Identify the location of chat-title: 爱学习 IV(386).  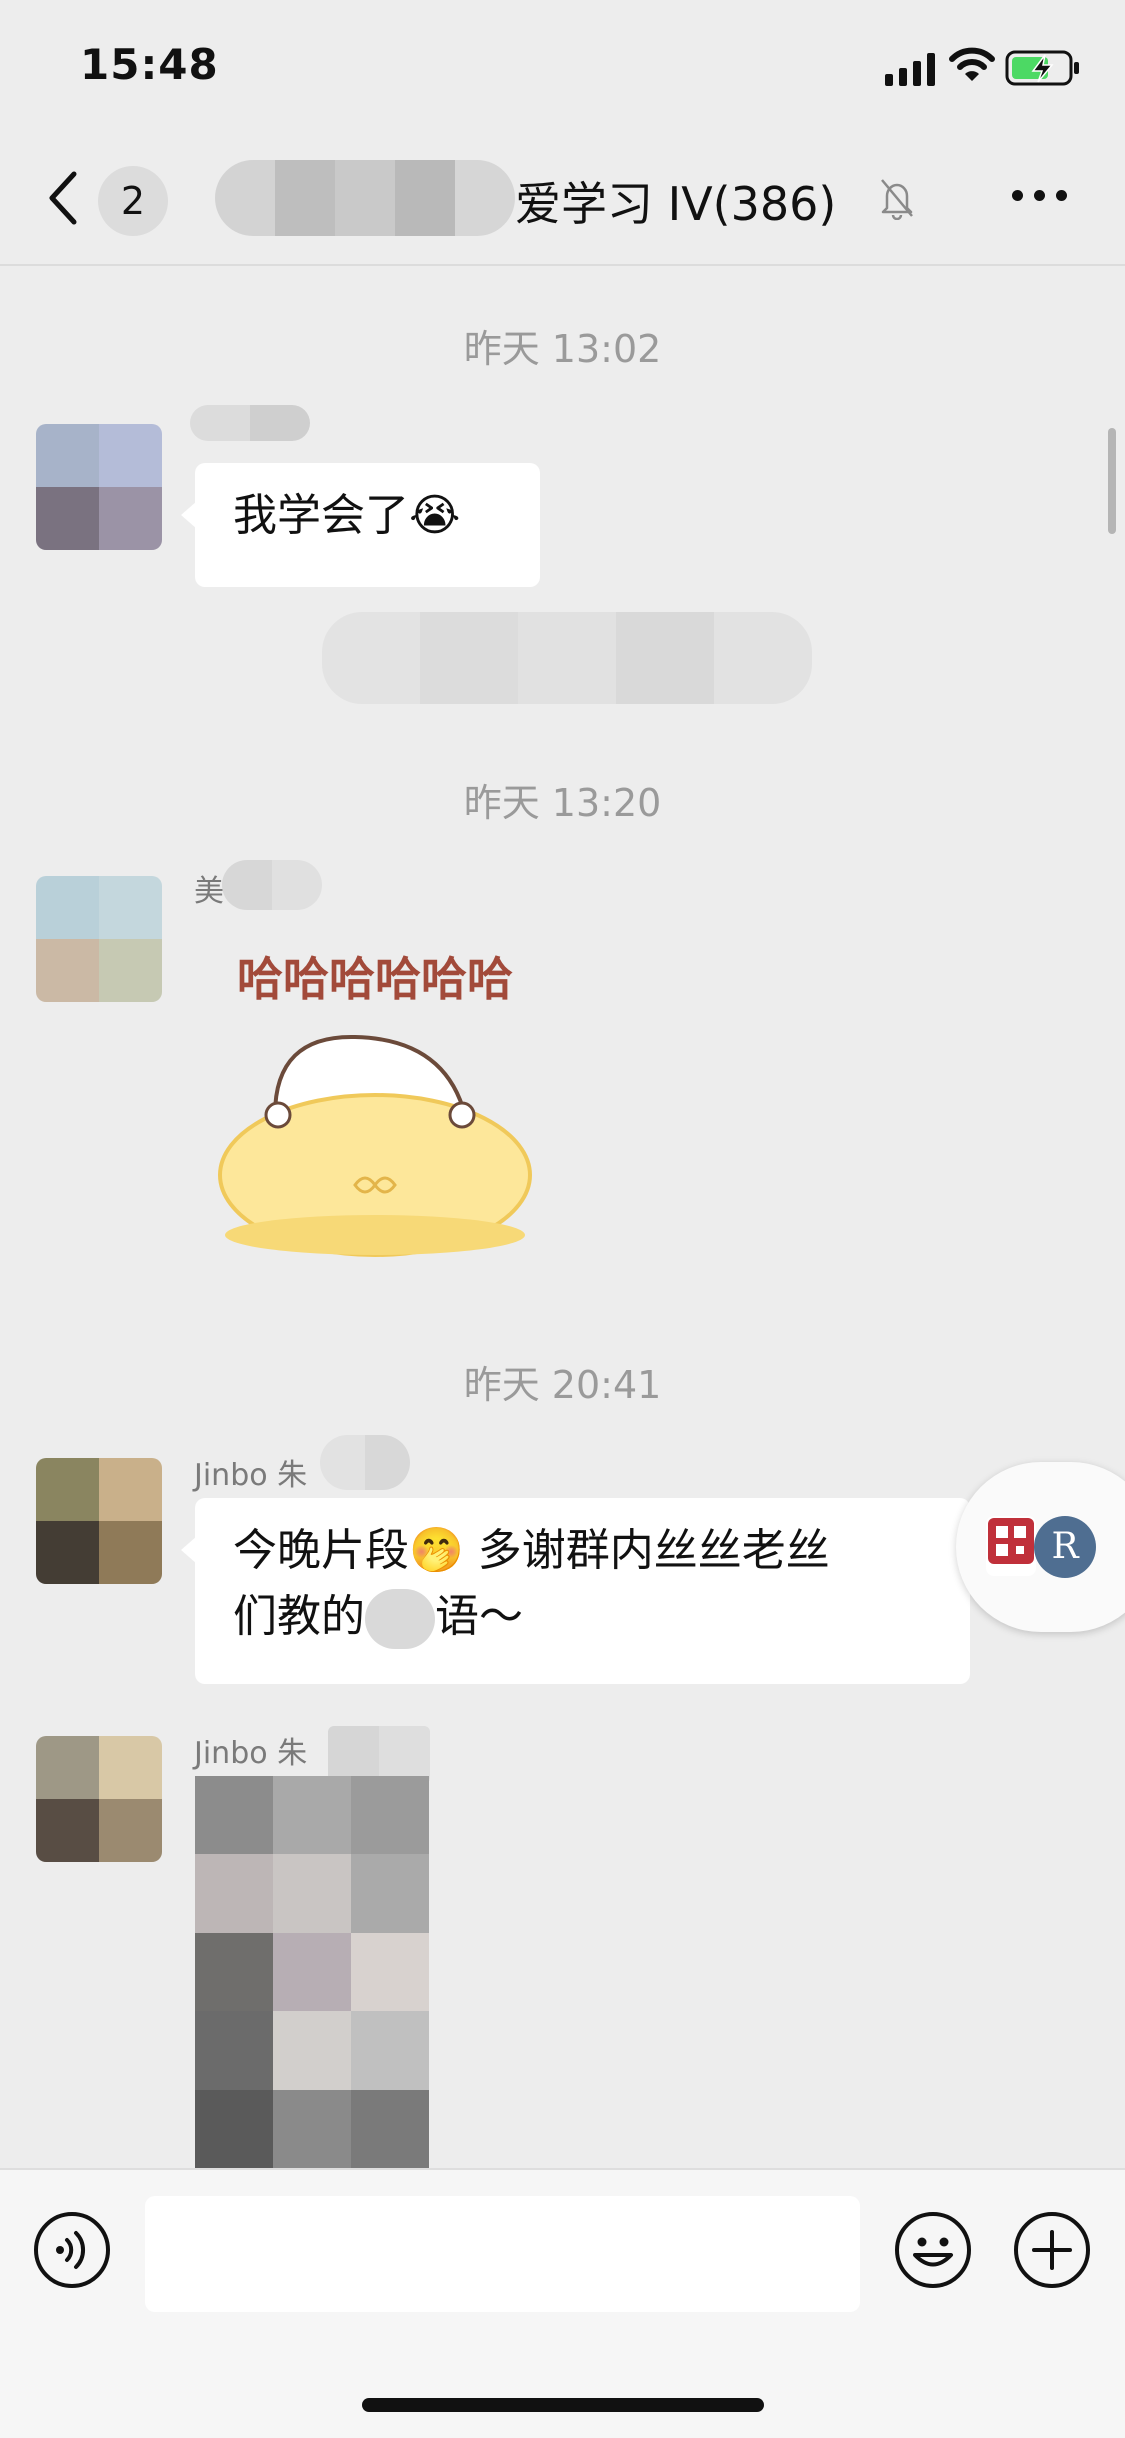
(675, 201).